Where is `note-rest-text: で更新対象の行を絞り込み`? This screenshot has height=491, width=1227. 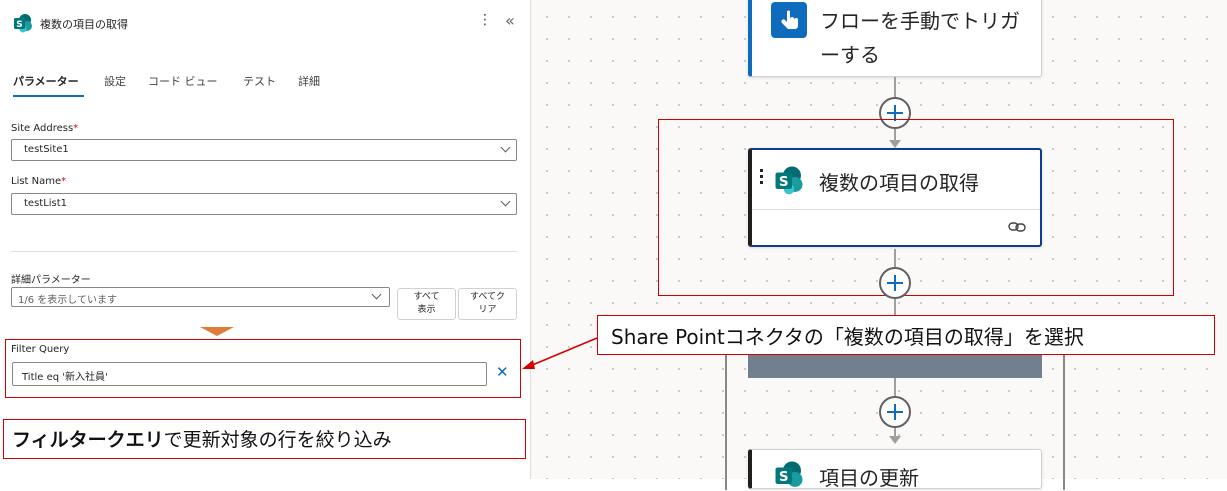 note-rest-text: で更新対象の行を絞り込み is located at coordinates (277, 440).